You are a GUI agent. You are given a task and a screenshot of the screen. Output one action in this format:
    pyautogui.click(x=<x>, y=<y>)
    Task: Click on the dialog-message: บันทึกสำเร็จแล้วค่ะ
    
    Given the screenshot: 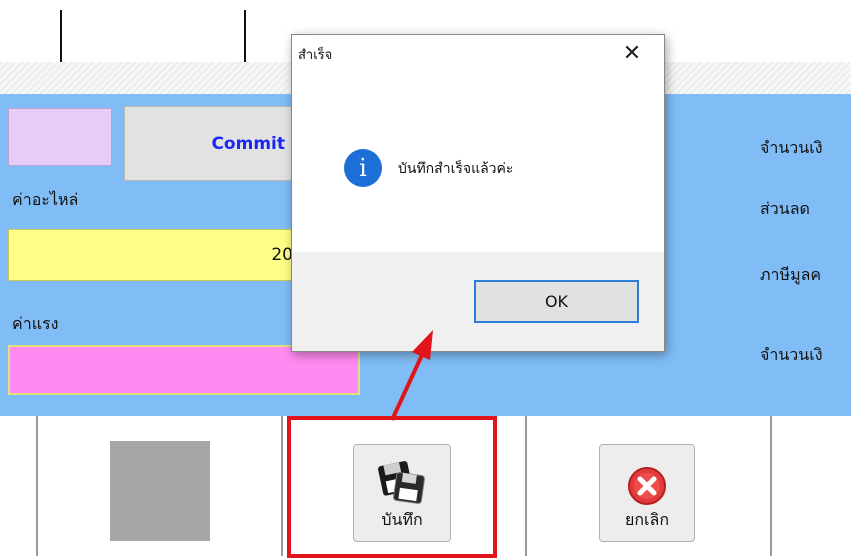 What is the action you would take?
    pyautogui.click(x=456, y=169)
    